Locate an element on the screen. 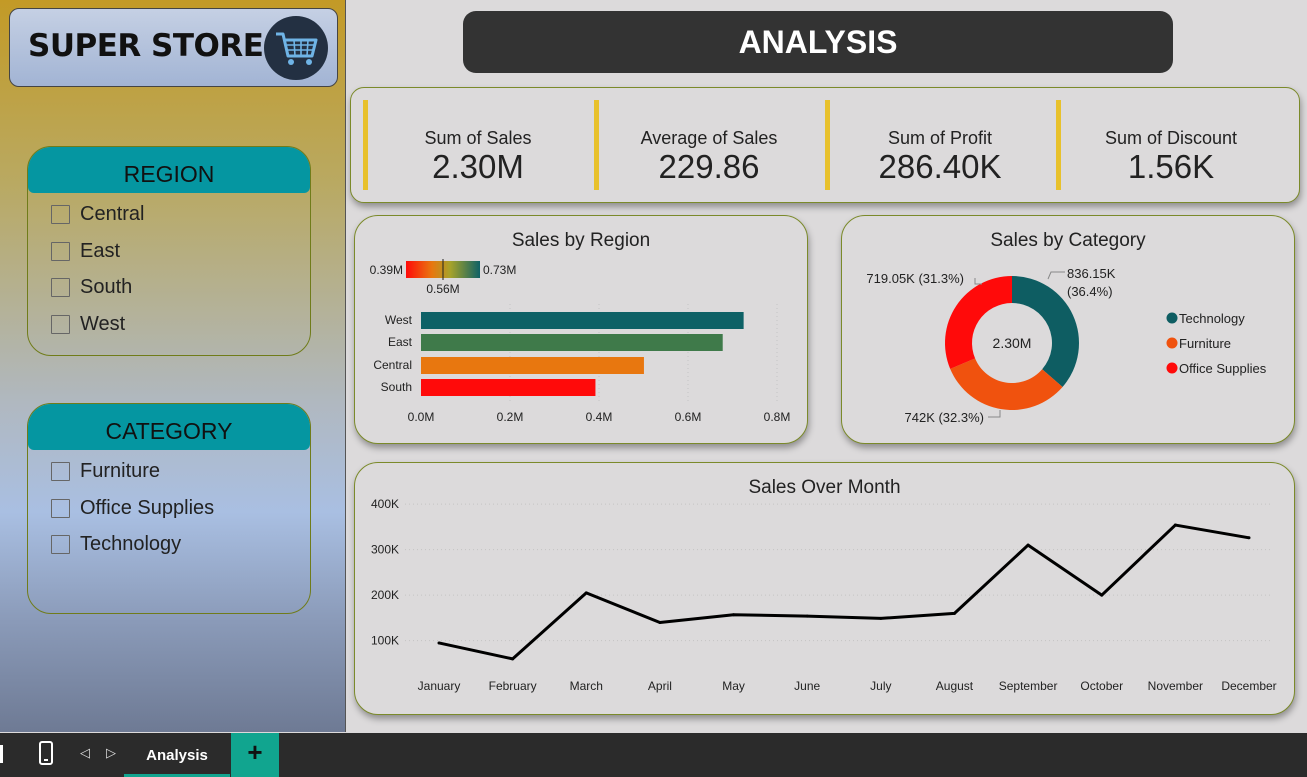 The image size is (1307, 777). previous-page-icon: ◁ is located at coordinates (85, 753).